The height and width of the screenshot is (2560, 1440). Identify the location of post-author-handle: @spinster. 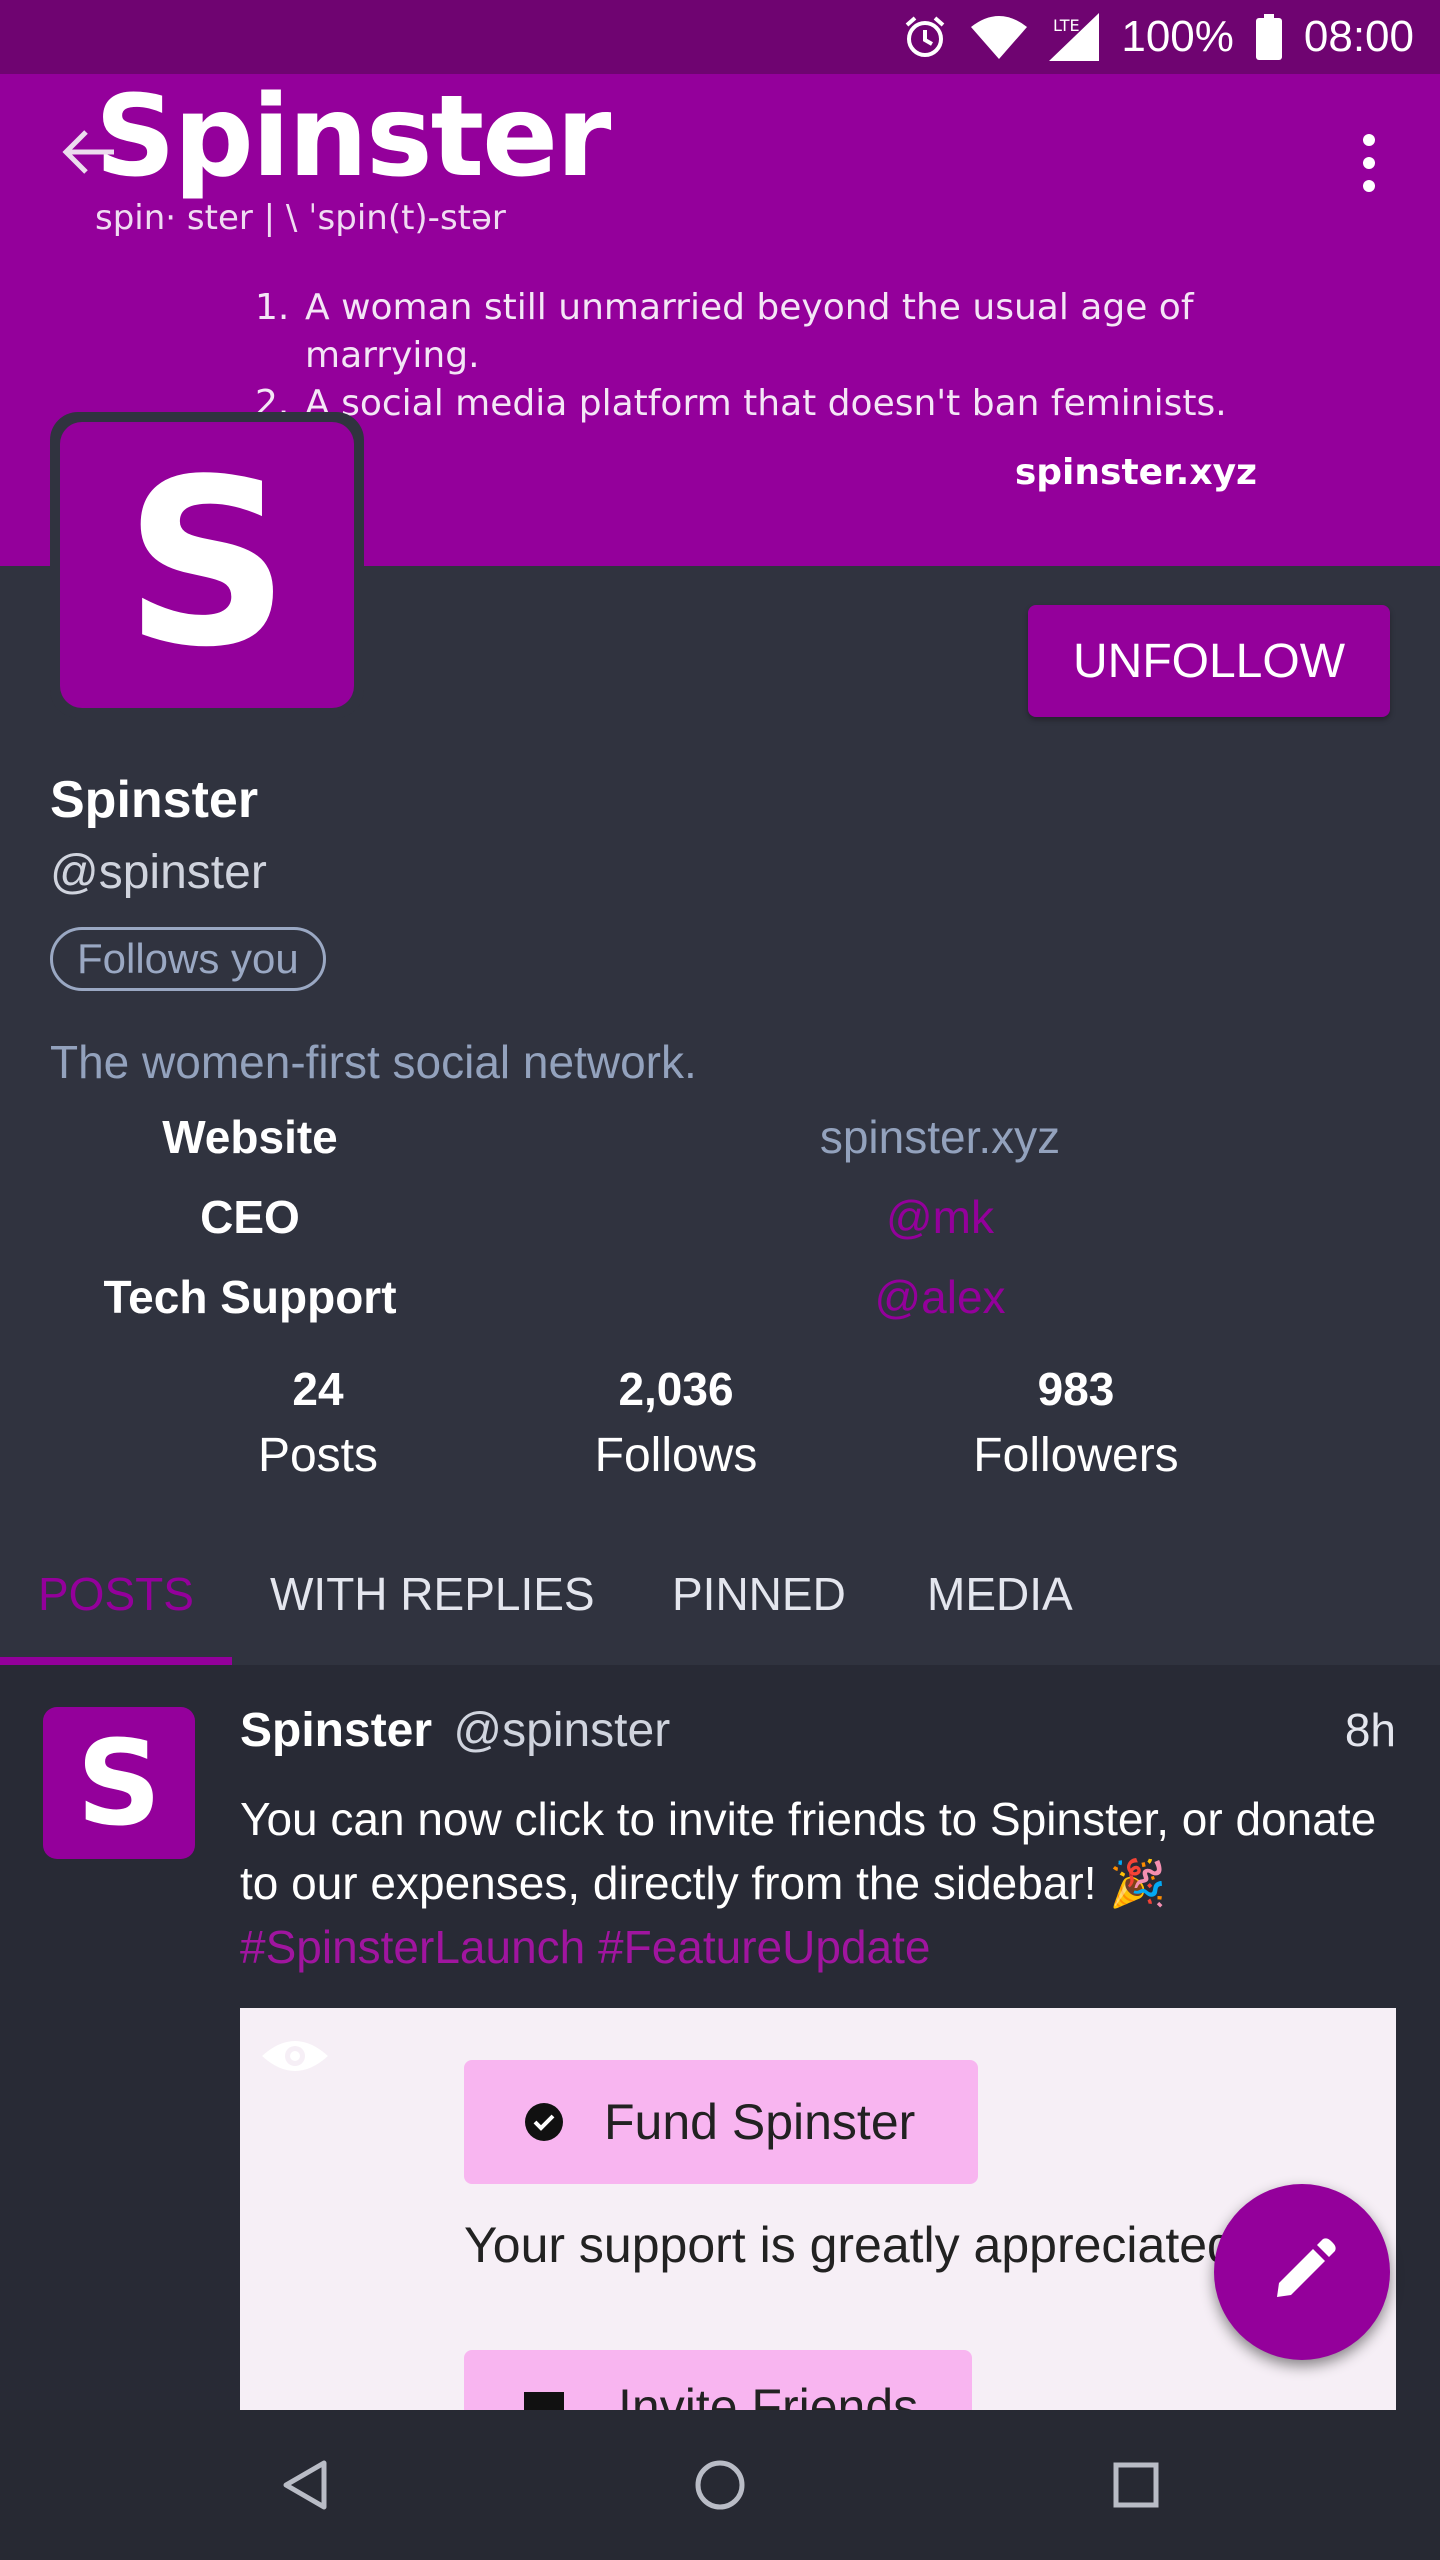
(562, 1730).